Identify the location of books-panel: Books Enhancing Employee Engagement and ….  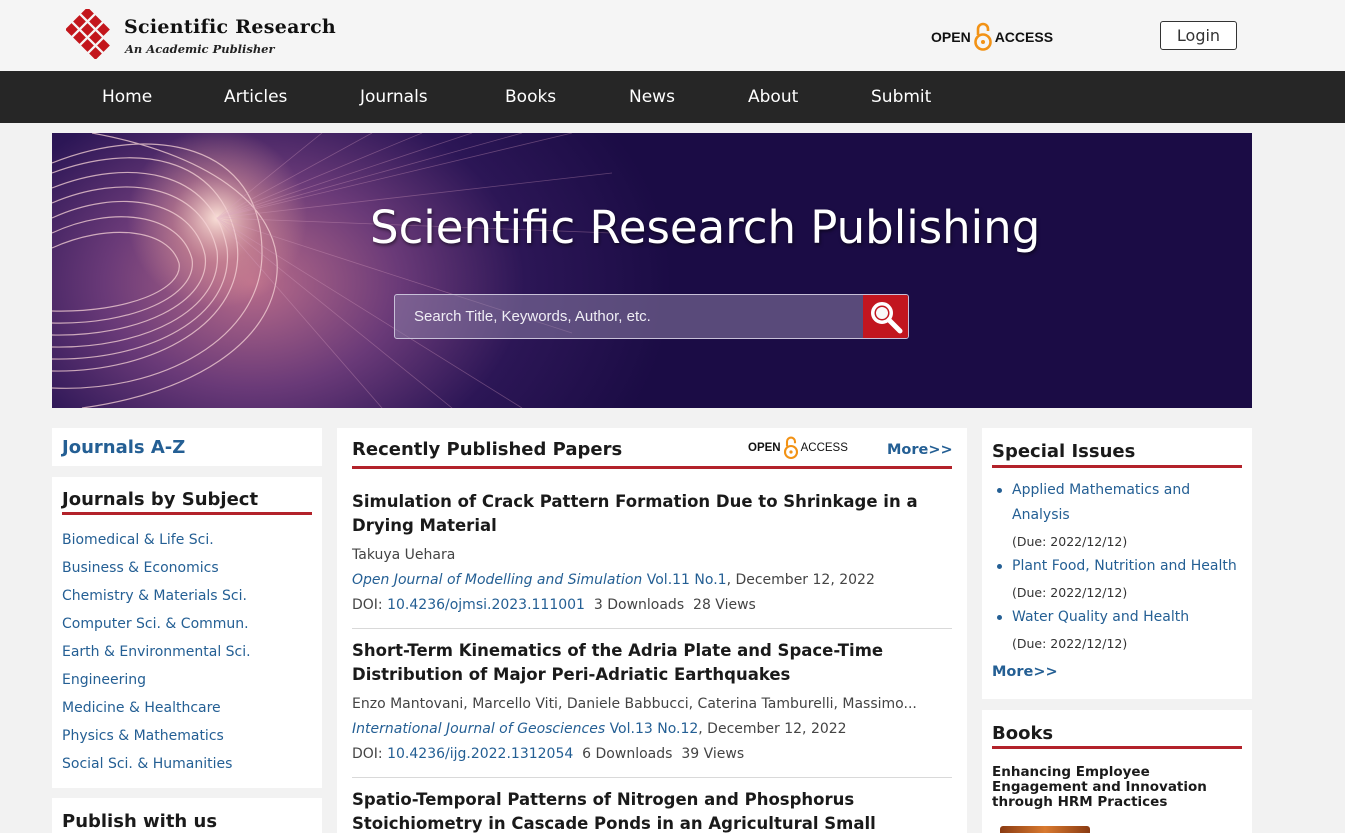
(1117, 771).